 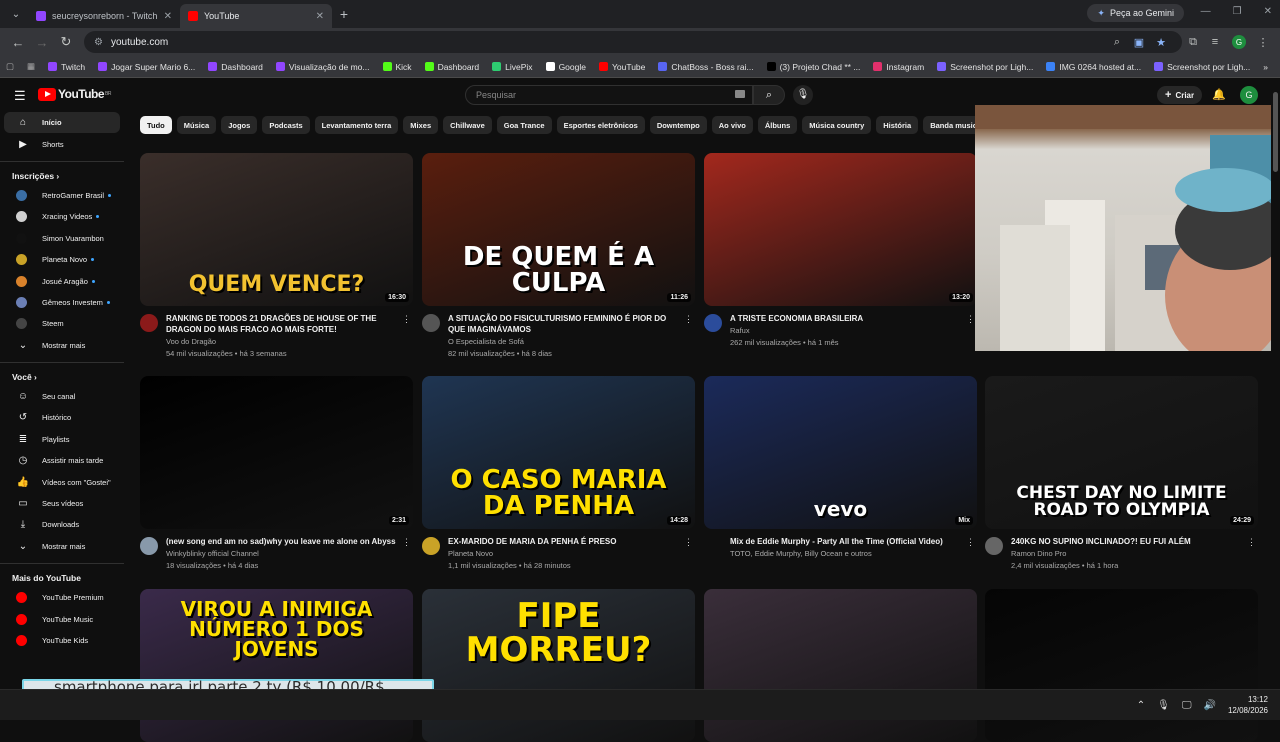 I want to click on video-thumbnail: 2:31, so click(x=276, y=452).